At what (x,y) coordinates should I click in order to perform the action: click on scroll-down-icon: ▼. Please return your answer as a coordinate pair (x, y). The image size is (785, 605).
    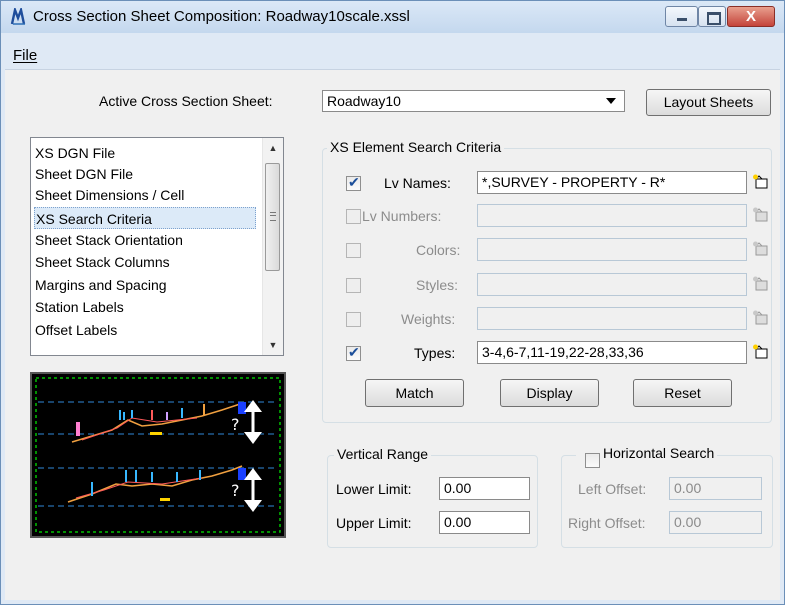
    Looking at the image, I should click on (273, 345).